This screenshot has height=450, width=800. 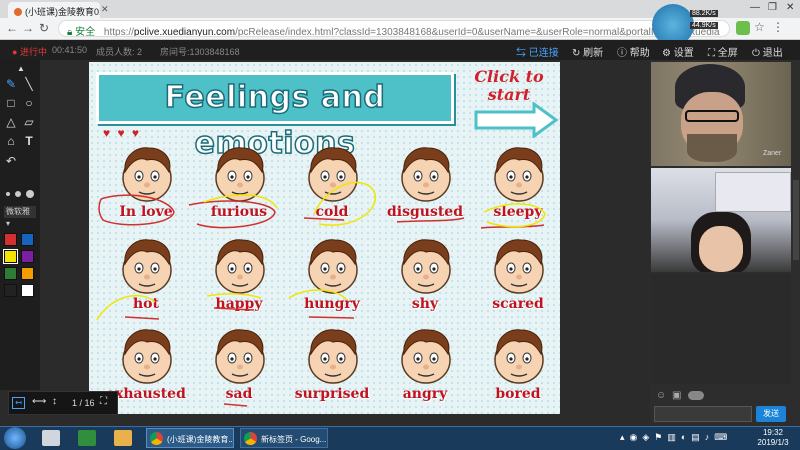 What do you see at coordinates (123, 438) in the screenshot?
I see `folder-icon` at bounding box center [123, 438].